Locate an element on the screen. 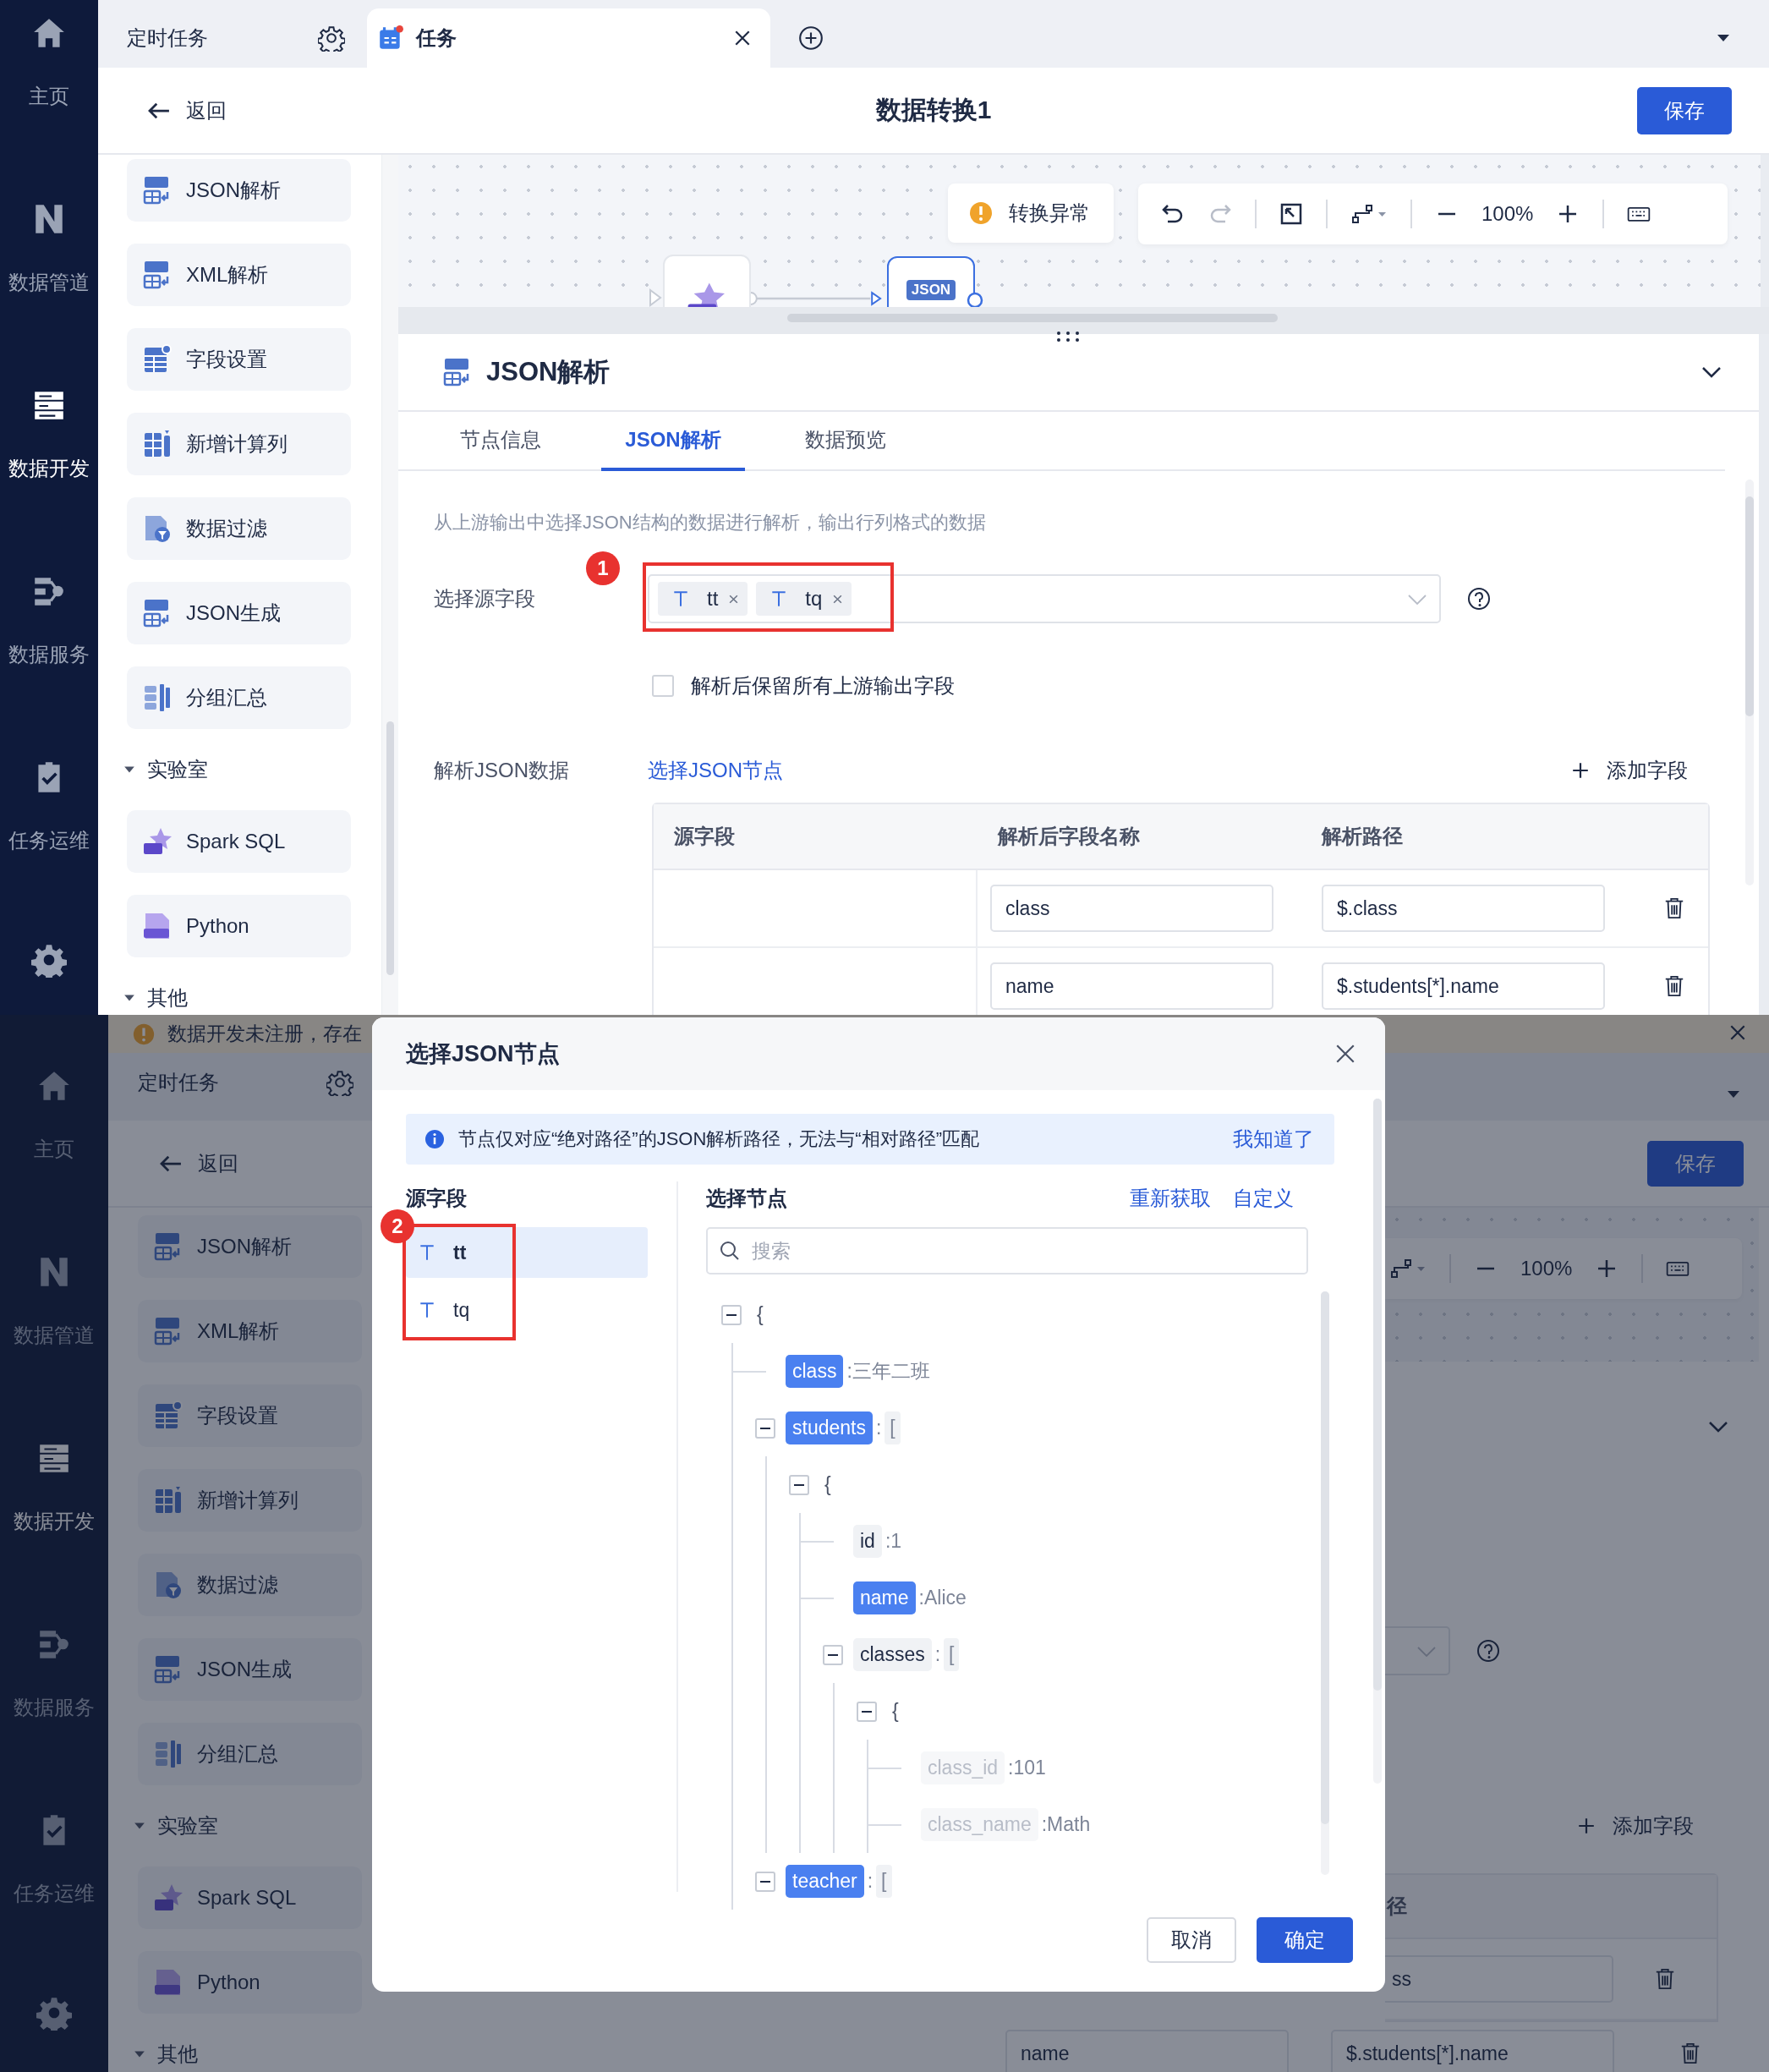 The width and height of the screenshot is (1769, 2072). custom-link: 自定义 is located at coordinates (1264, 1198).